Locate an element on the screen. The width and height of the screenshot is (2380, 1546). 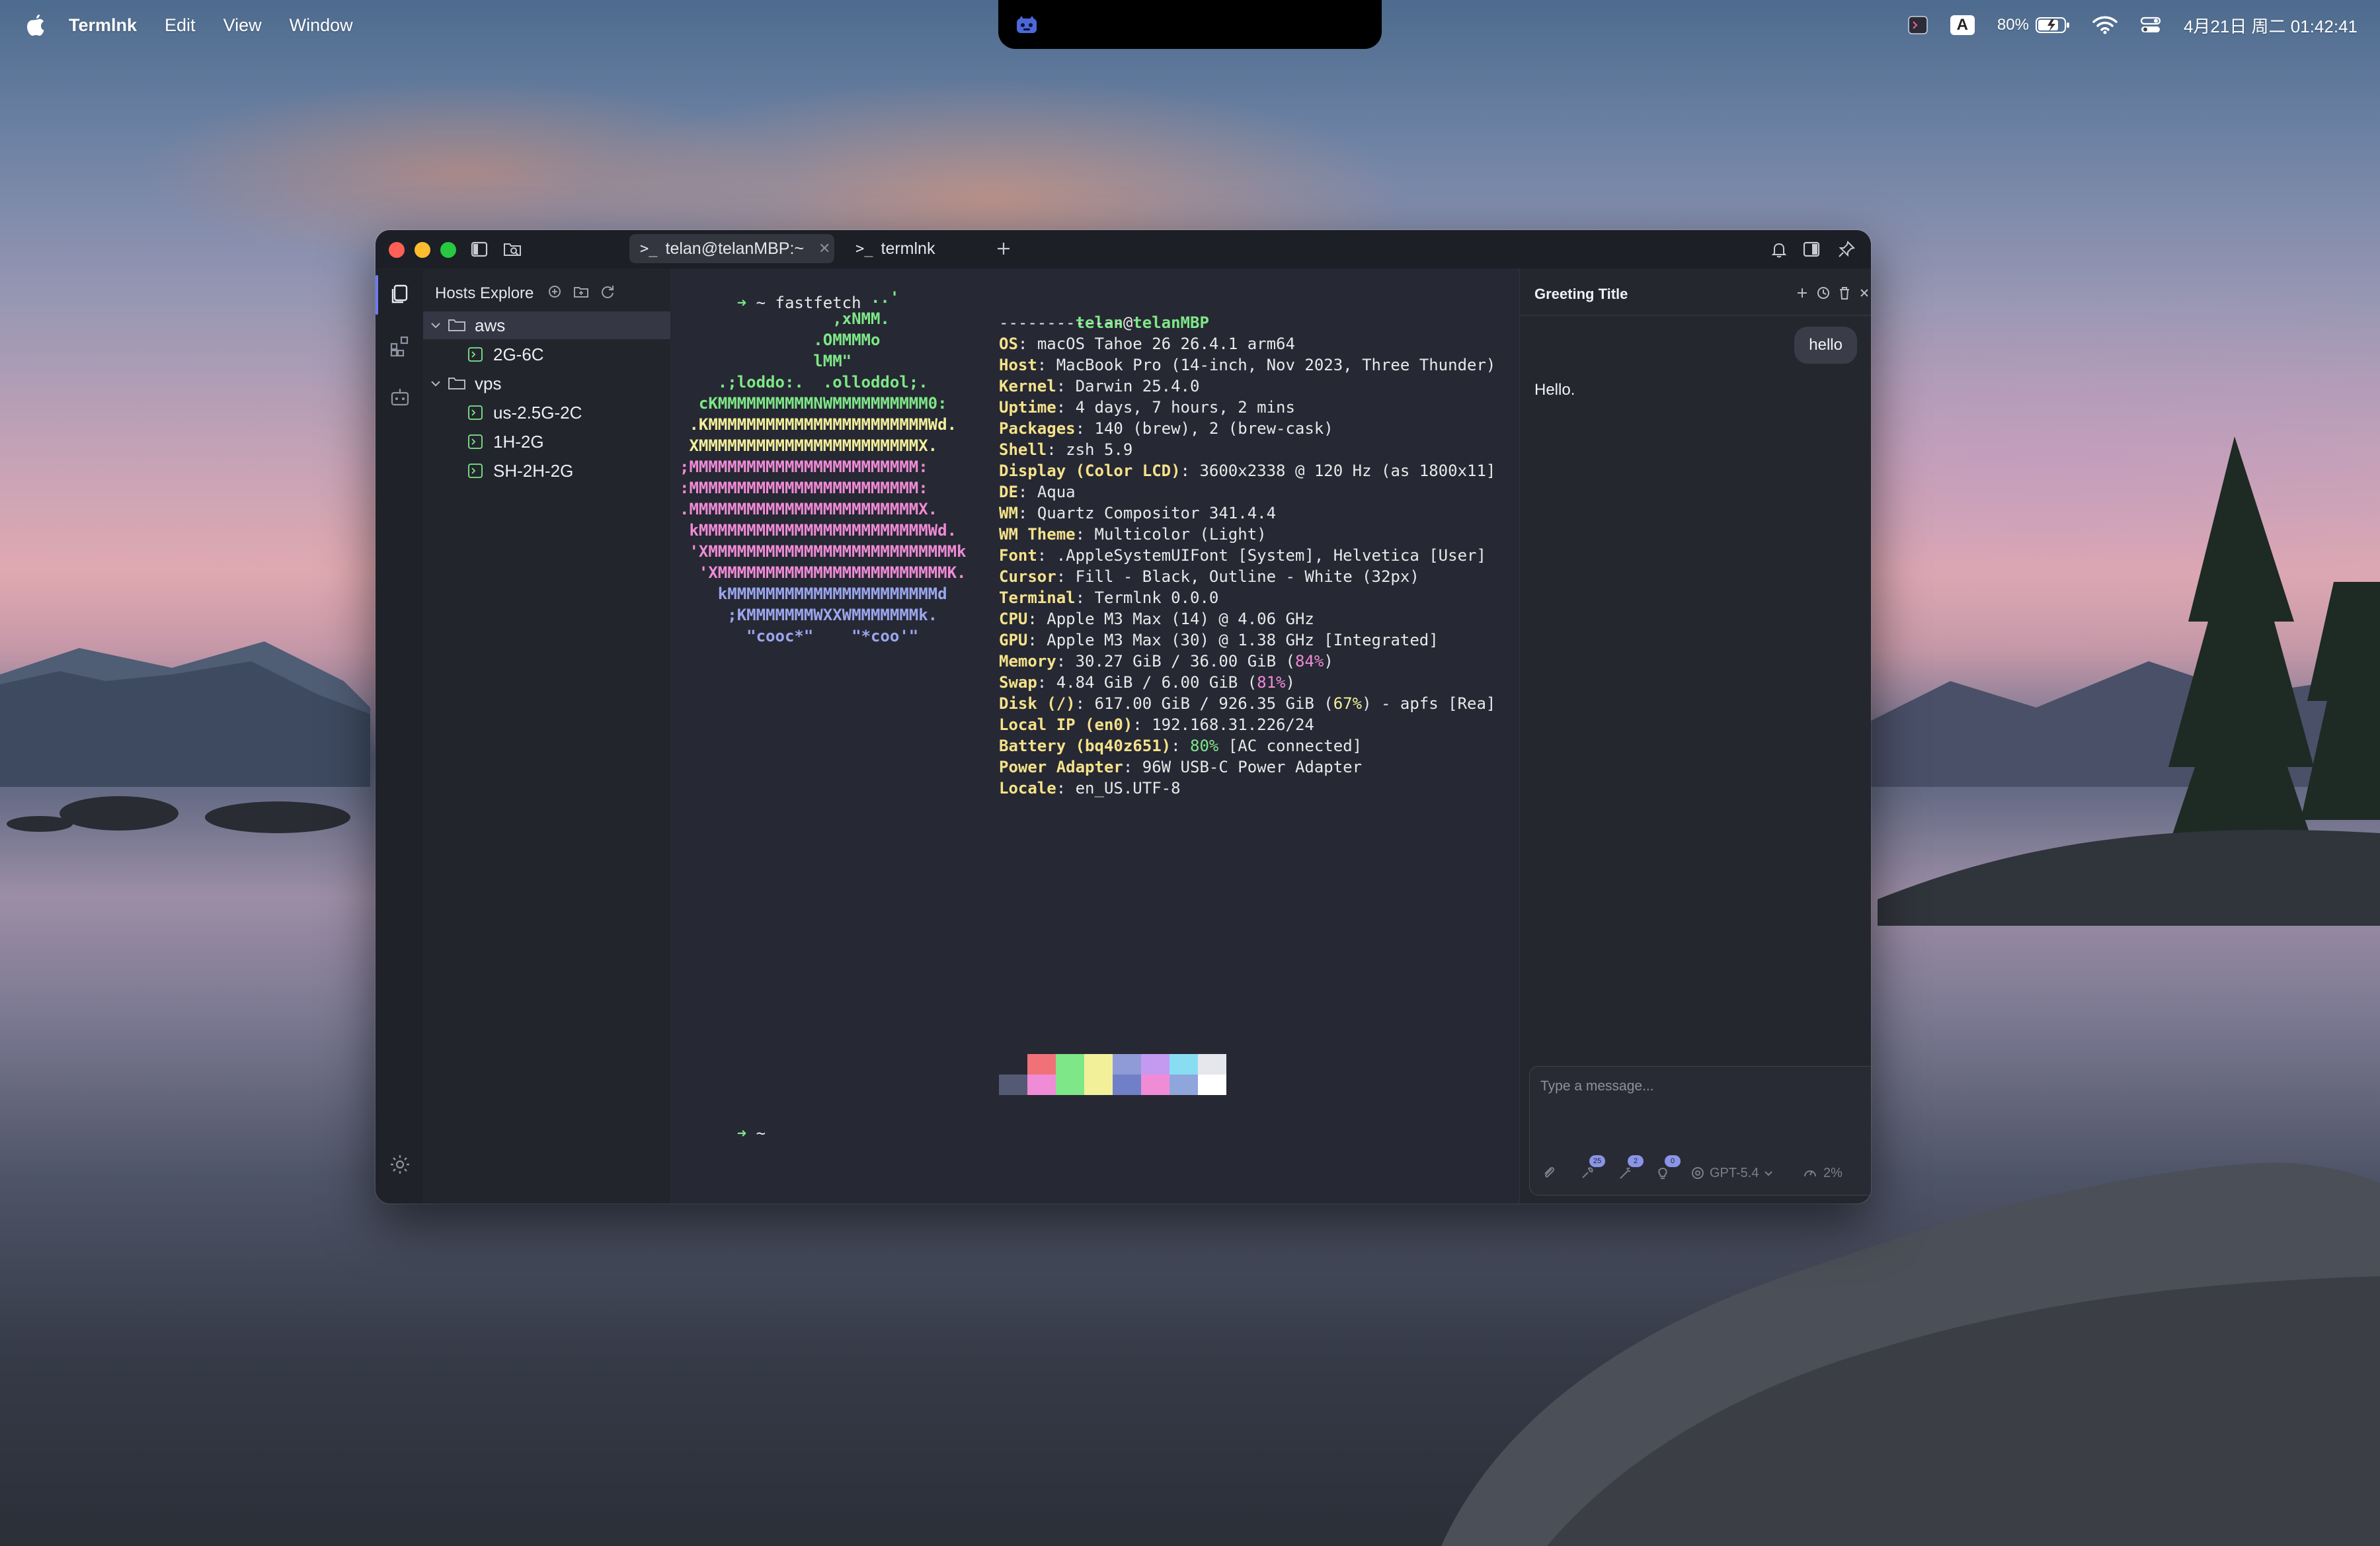
info-value: 3600x2338 @ 120 Hz (as 1800x11] is located at coordinates (1347, 471).